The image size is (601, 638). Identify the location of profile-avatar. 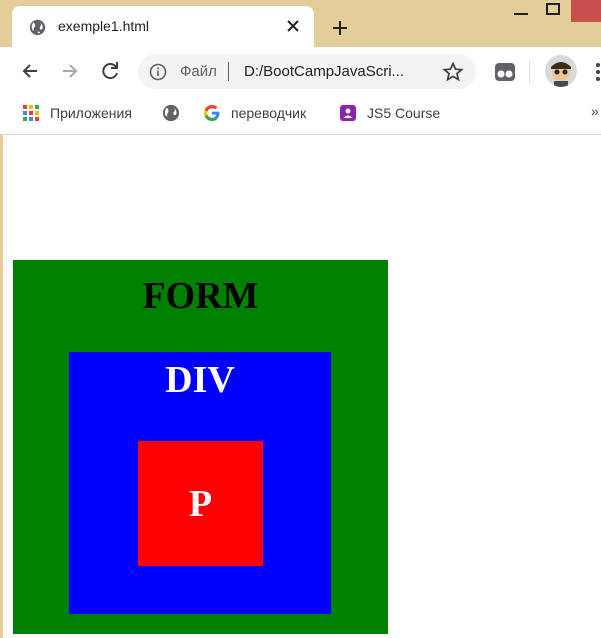
(561, 71).